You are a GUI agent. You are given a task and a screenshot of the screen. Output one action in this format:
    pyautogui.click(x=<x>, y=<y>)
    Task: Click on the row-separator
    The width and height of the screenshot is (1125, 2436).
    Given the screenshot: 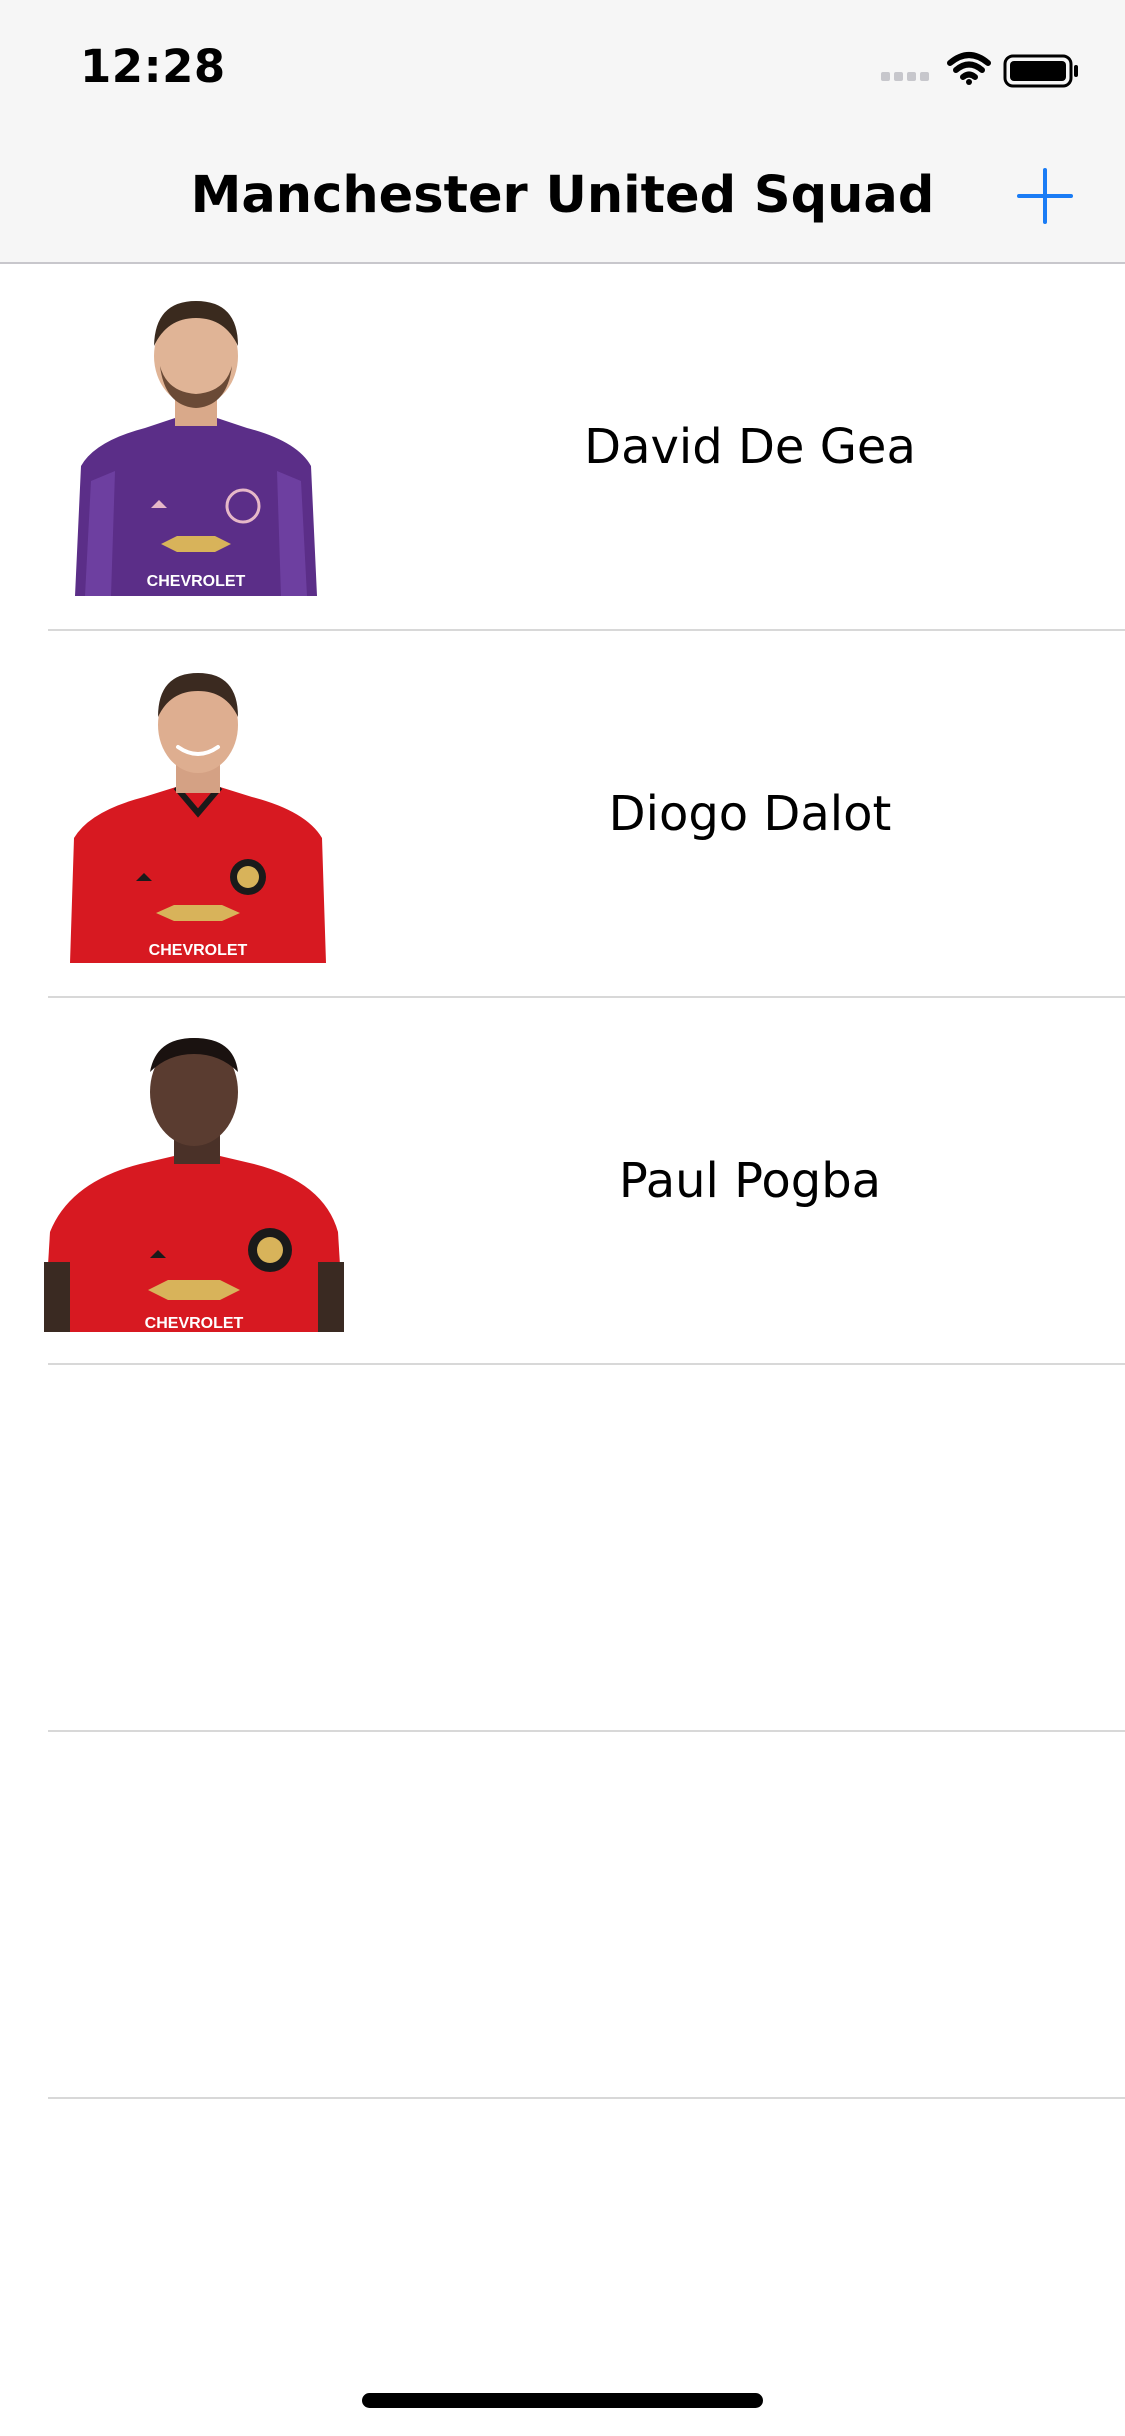 What is the action you would take?
    pyautogui.click(x=586, y=2098)
    